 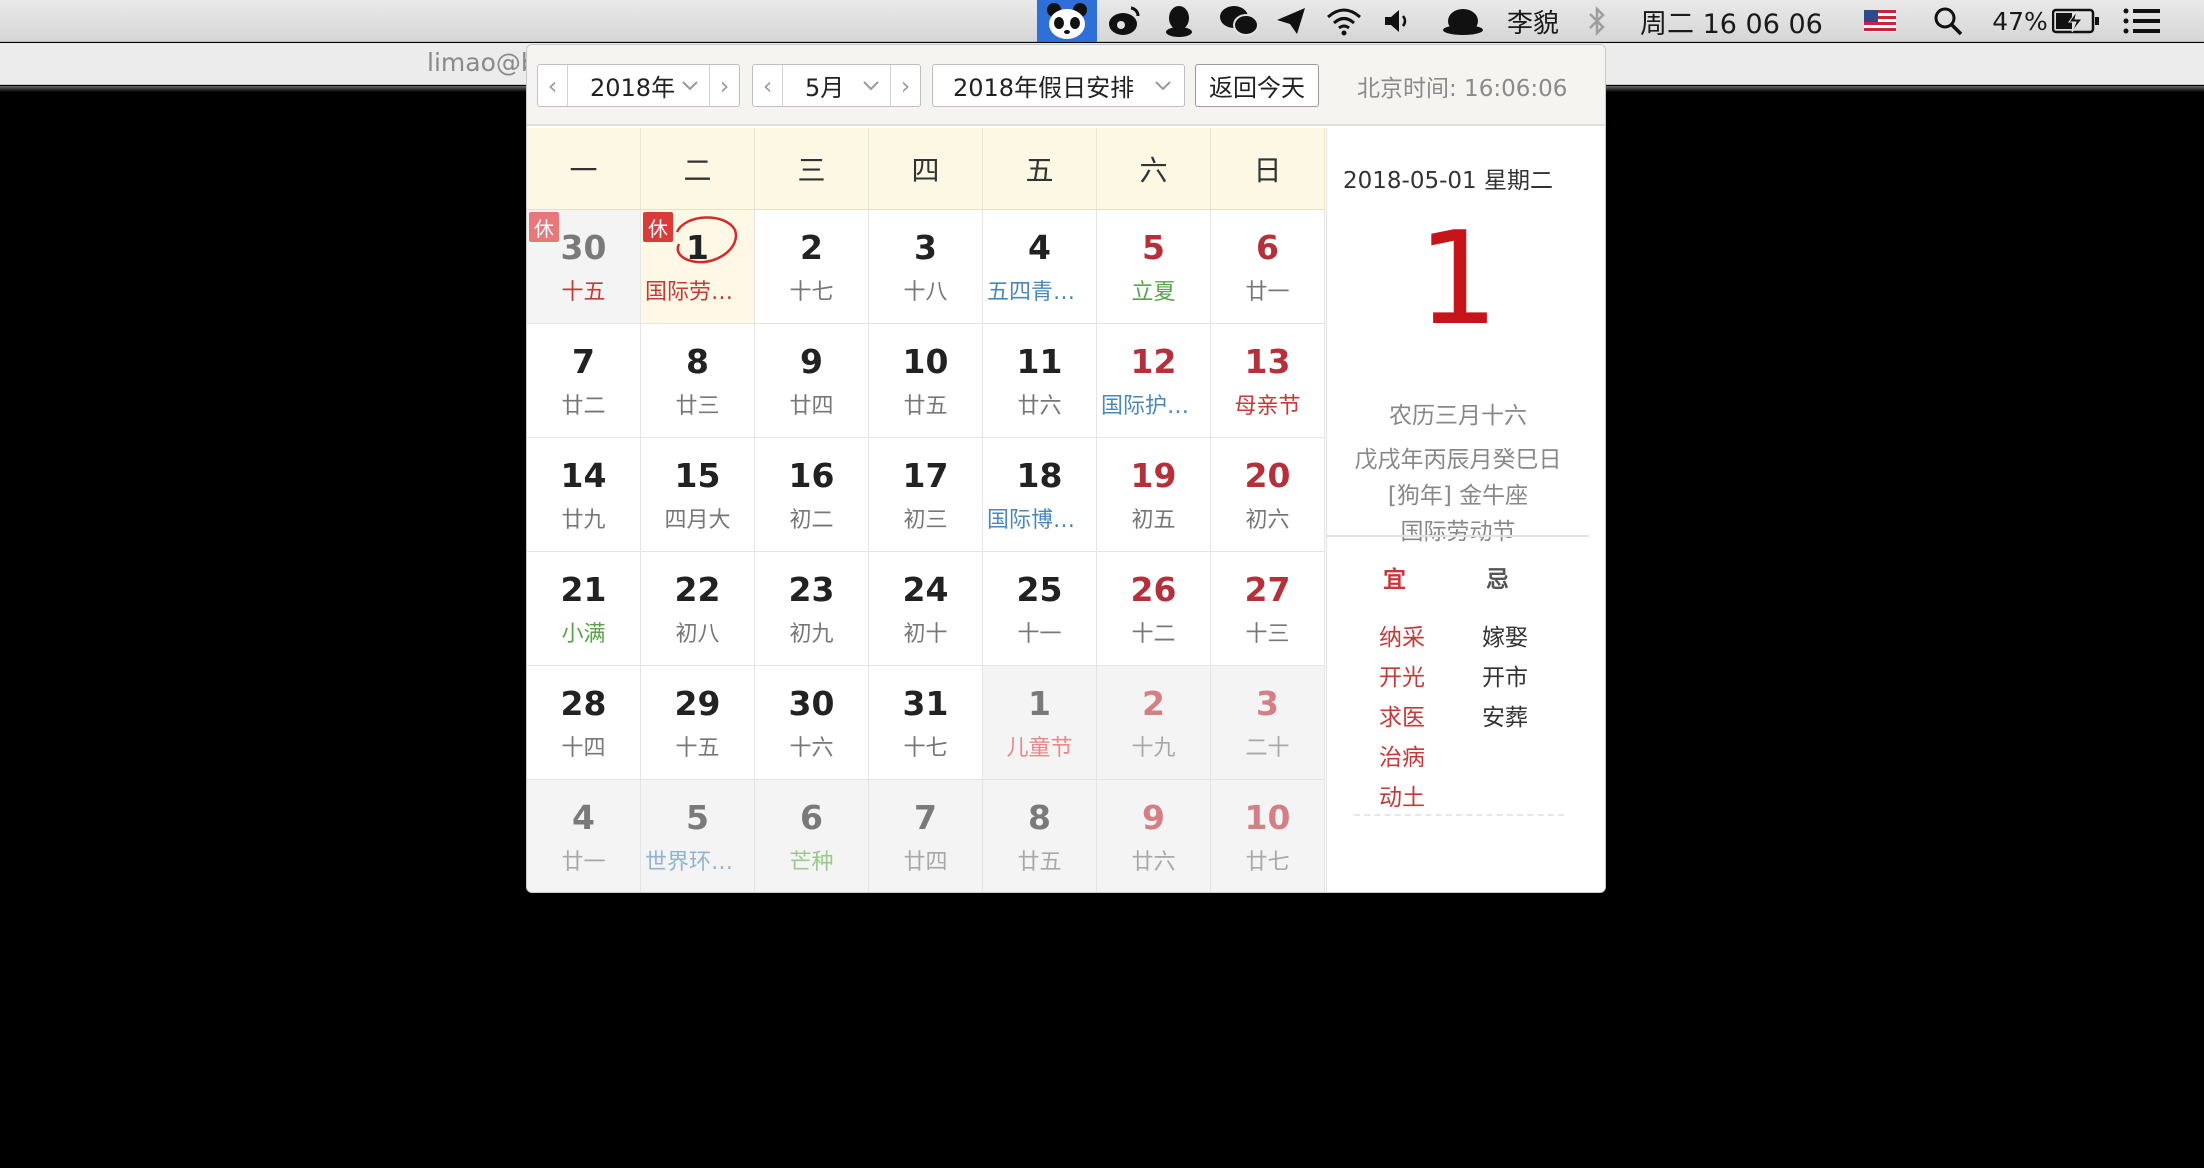 I want to click on day-cell: 30 十六, so click(x=812, y=723).